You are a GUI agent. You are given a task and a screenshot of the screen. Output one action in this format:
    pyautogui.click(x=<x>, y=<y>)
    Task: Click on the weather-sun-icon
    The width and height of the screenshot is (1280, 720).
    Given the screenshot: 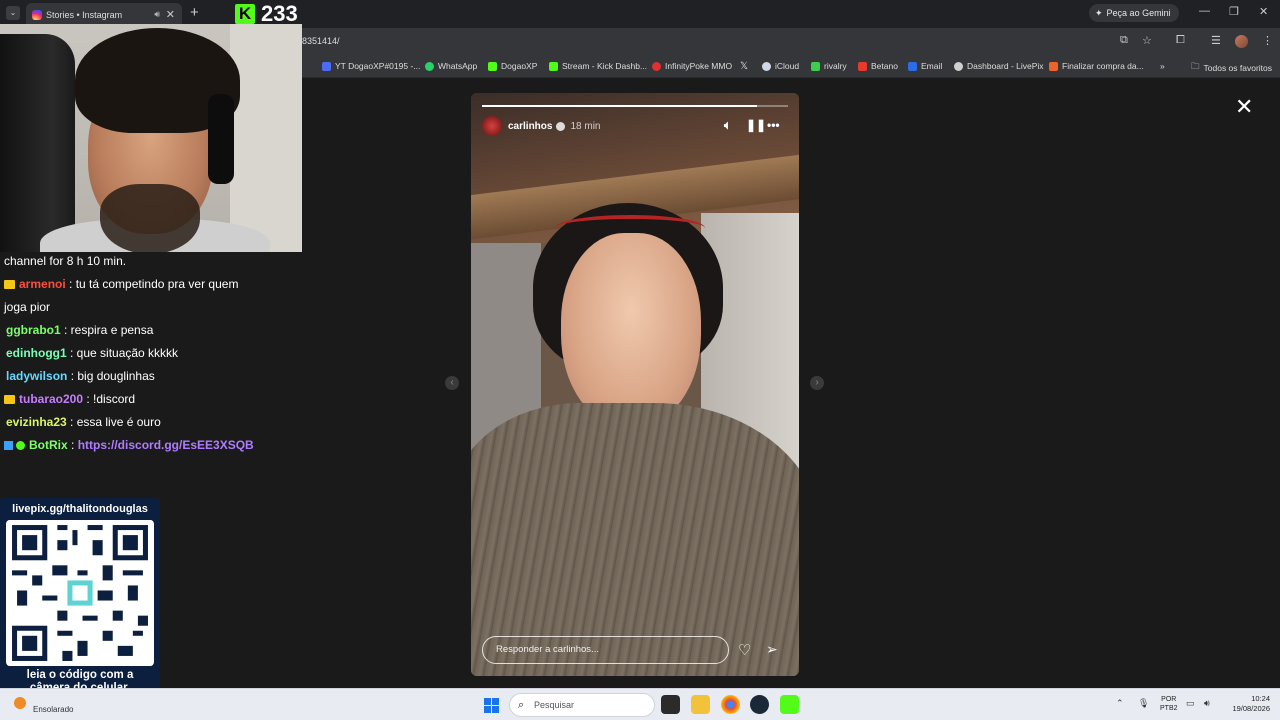 What is the action you would take?
    pyautogui.click(x=20, y=703)
    